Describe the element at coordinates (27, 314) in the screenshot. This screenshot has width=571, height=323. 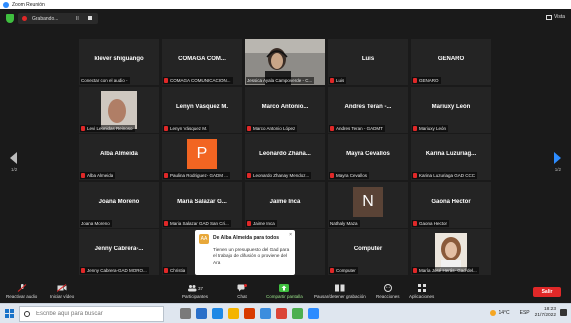
I see `search-icon` at that location.